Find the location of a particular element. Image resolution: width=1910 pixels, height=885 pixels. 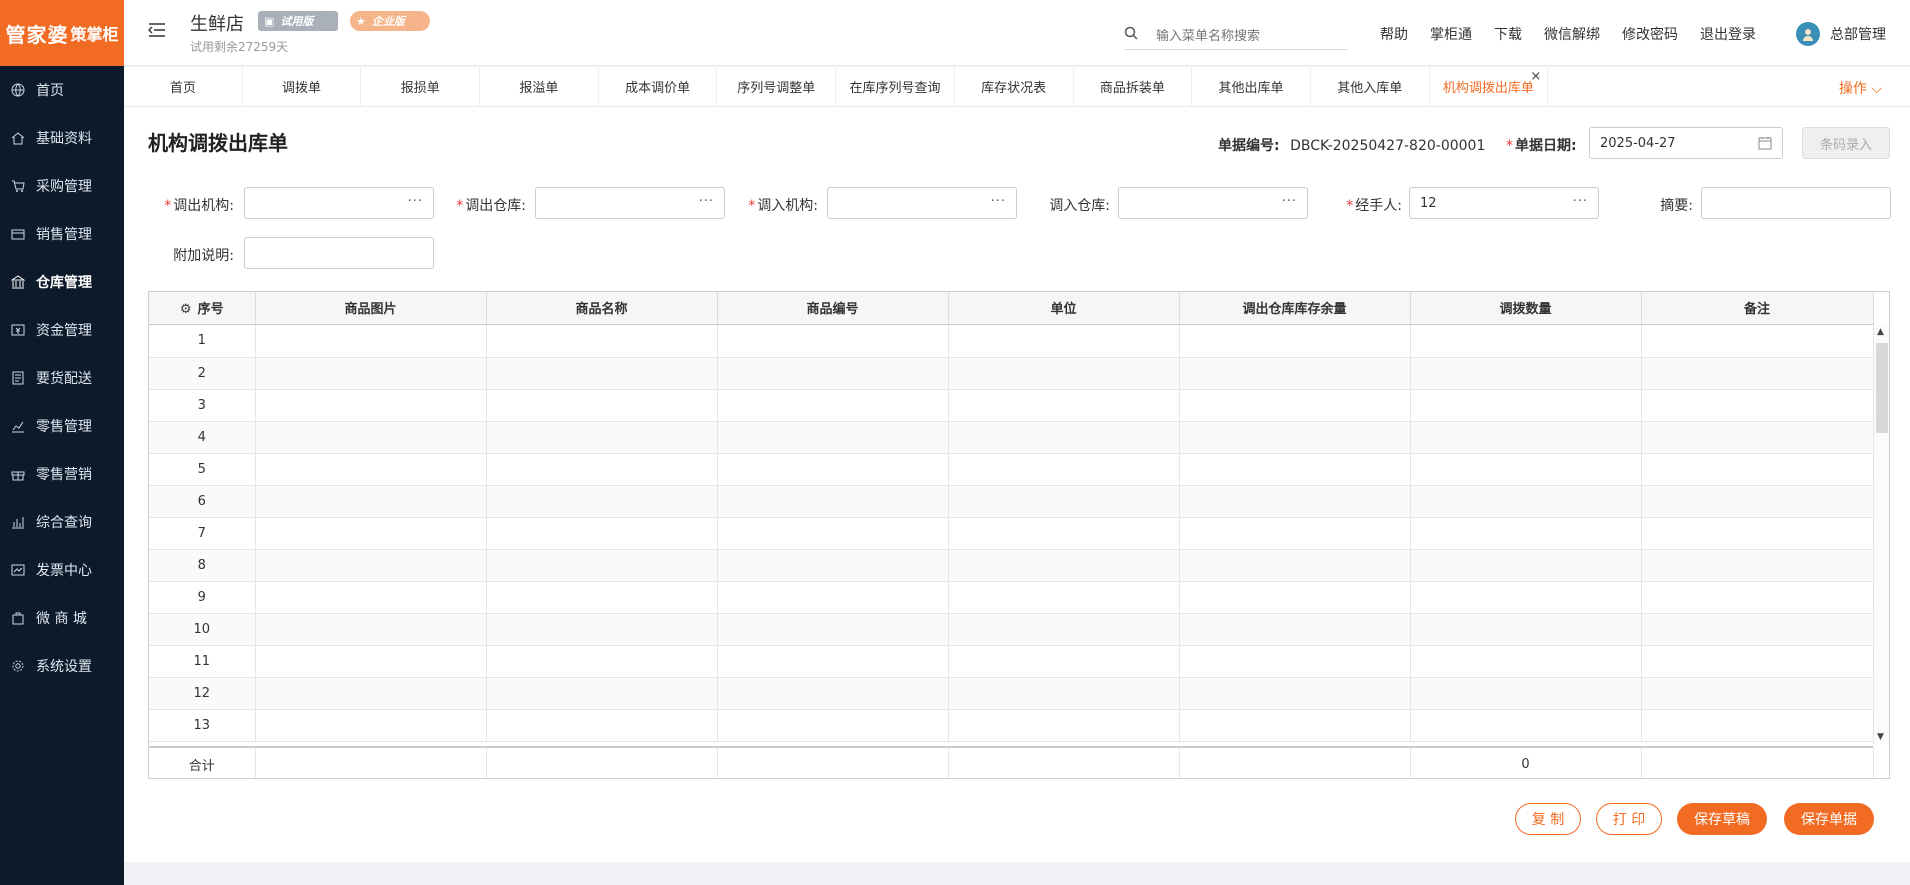

barcode-entry-button: 条码录入 is located at coordinates (1846, 143).